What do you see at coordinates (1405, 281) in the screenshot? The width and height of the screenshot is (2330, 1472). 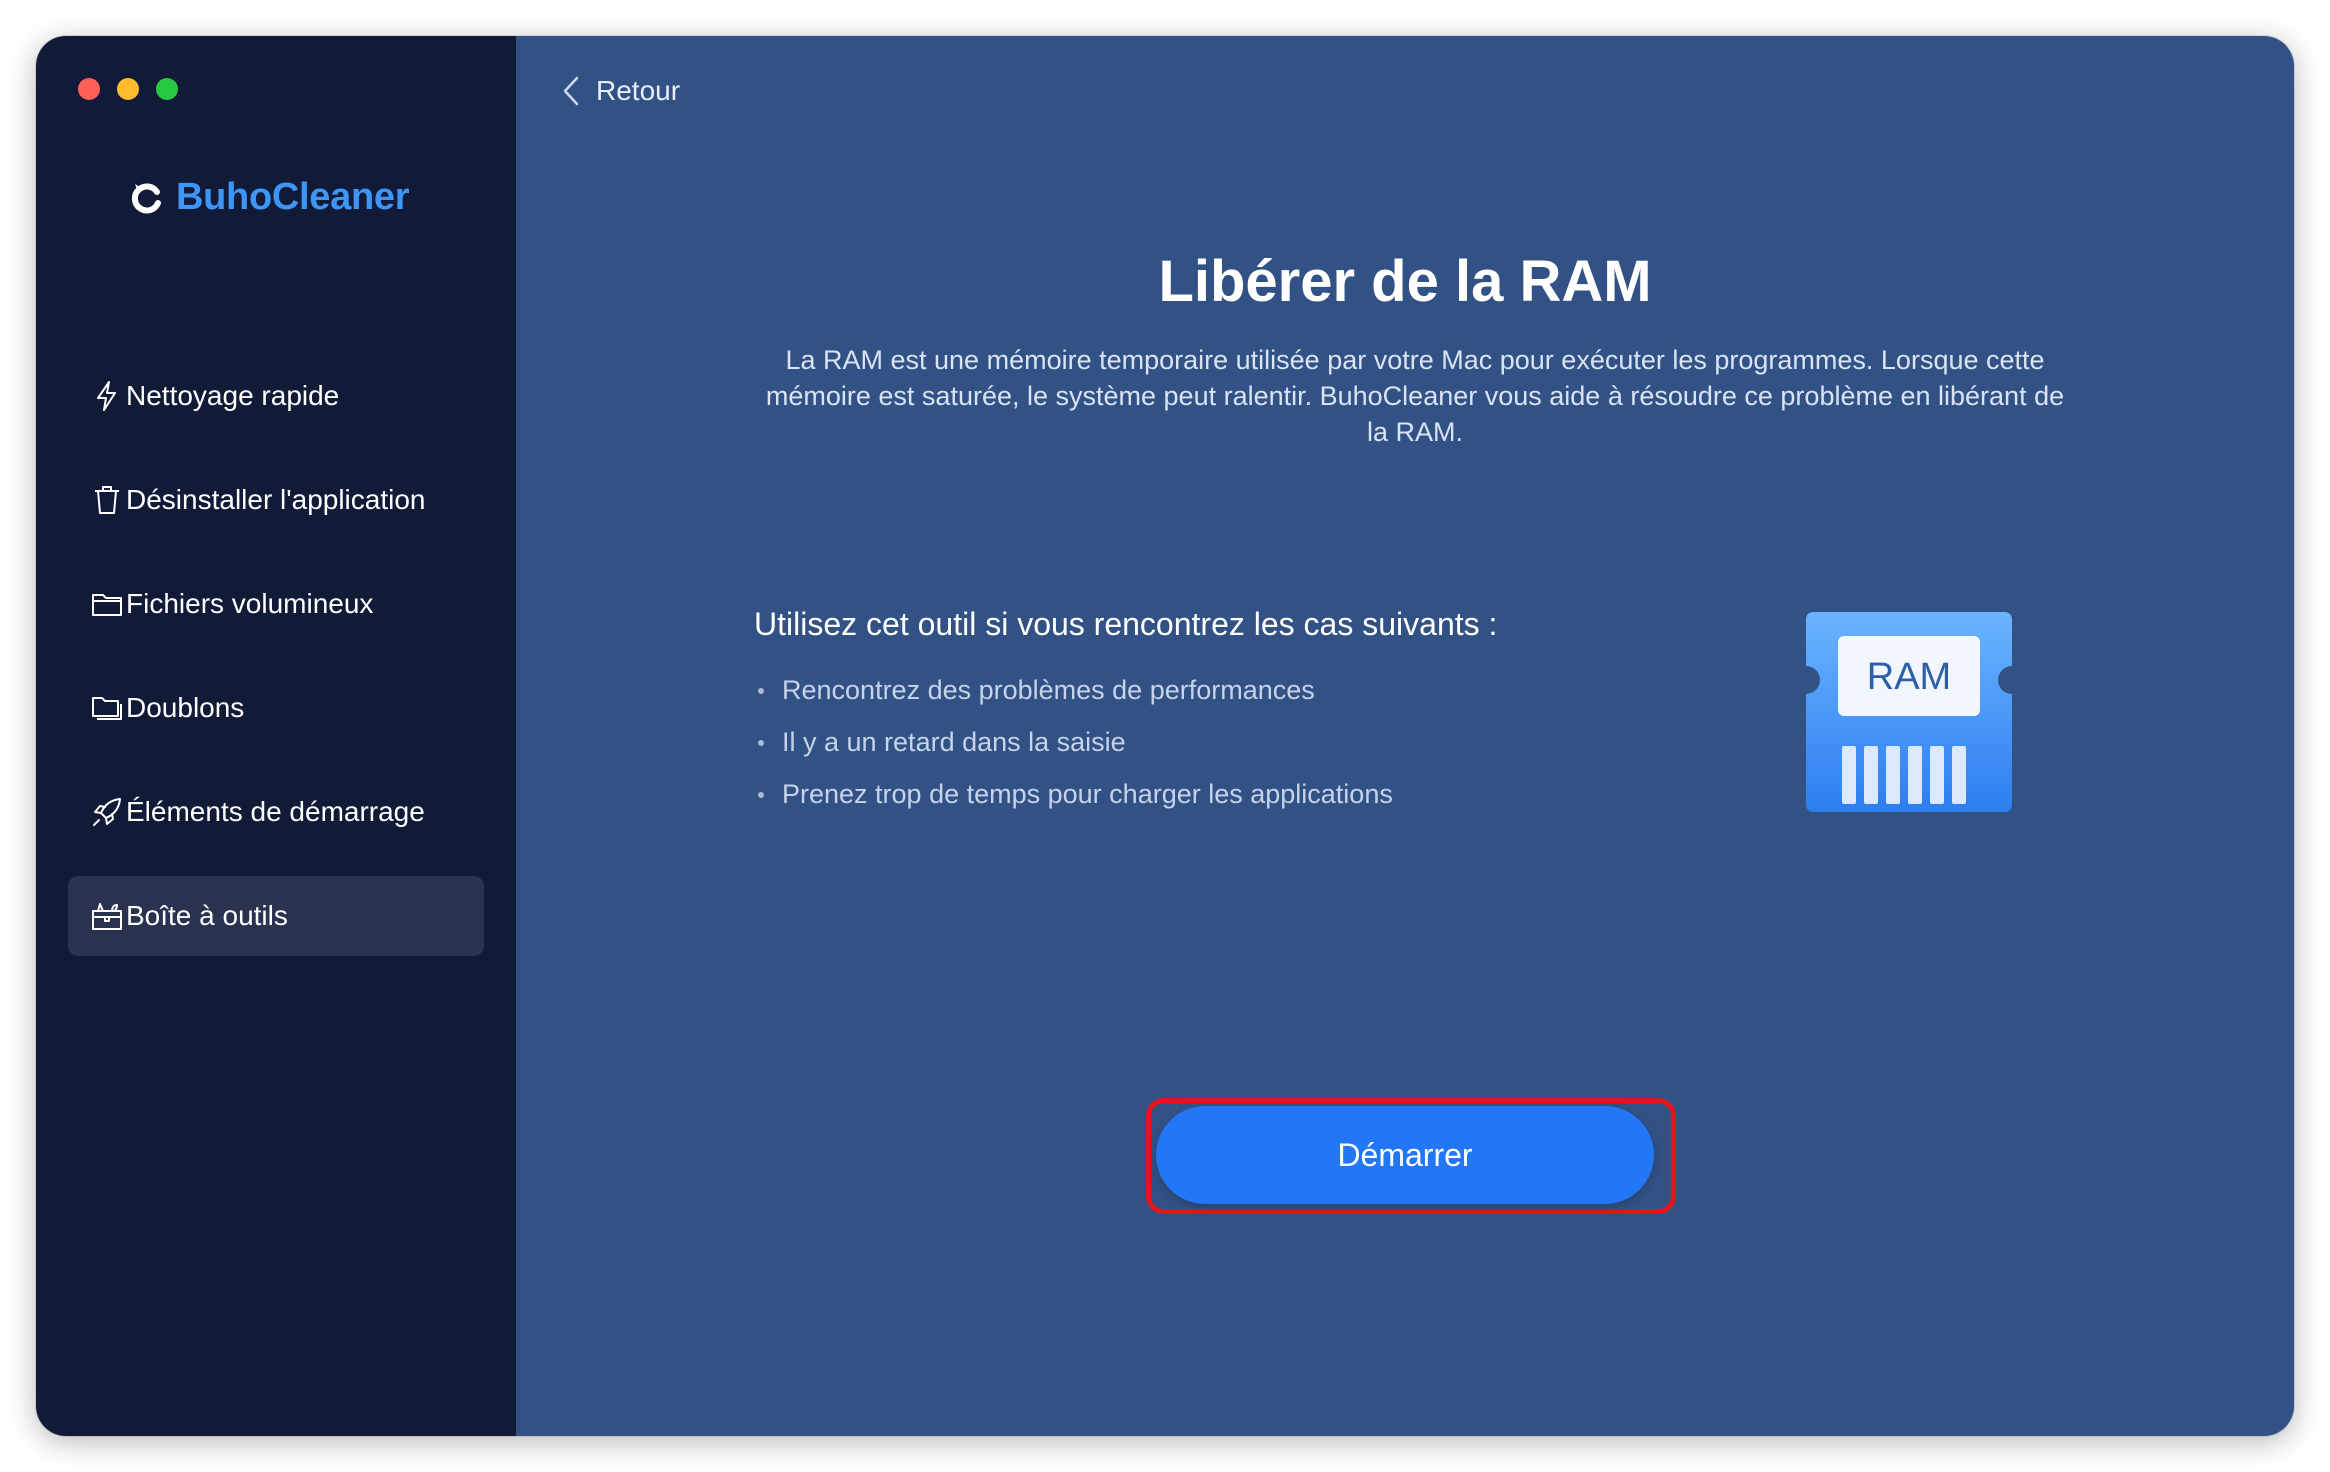 I see `page-title: Libérer de la RAM` at bounding box center [1405, 281].